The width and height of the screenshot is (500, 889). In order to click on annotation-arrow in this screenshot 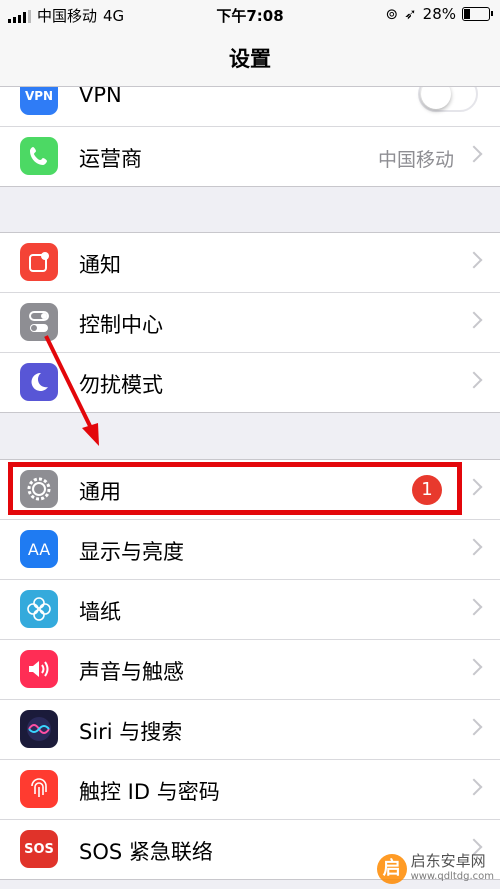, I will do `click(71, 390)`.